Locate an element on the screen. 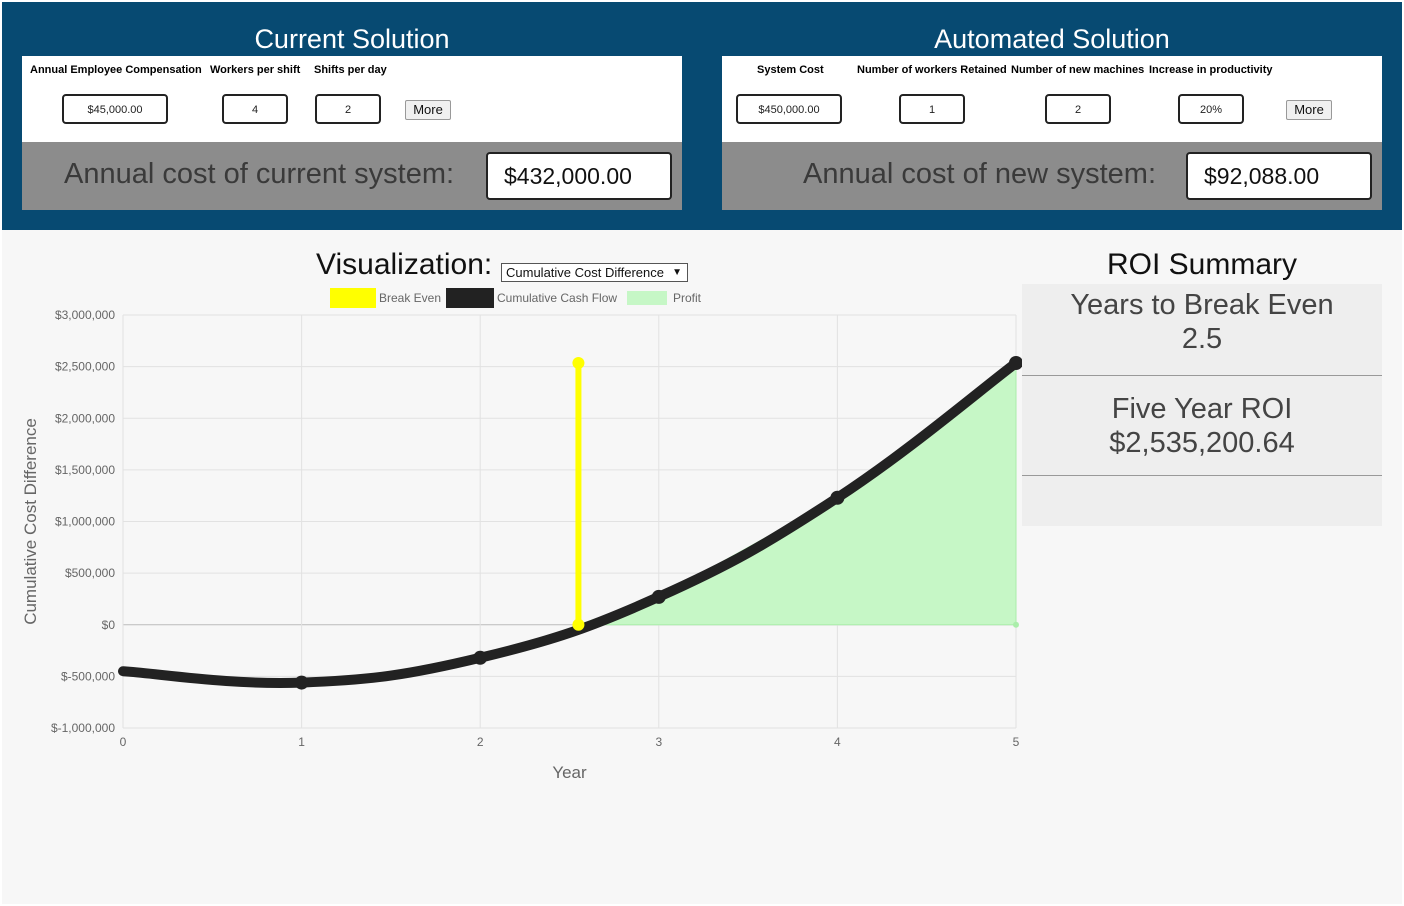 Image resolution: width=1404 pixels, height=906 pixels. current-cost-value: $432,000.00 is located at coordinates (579, 176).